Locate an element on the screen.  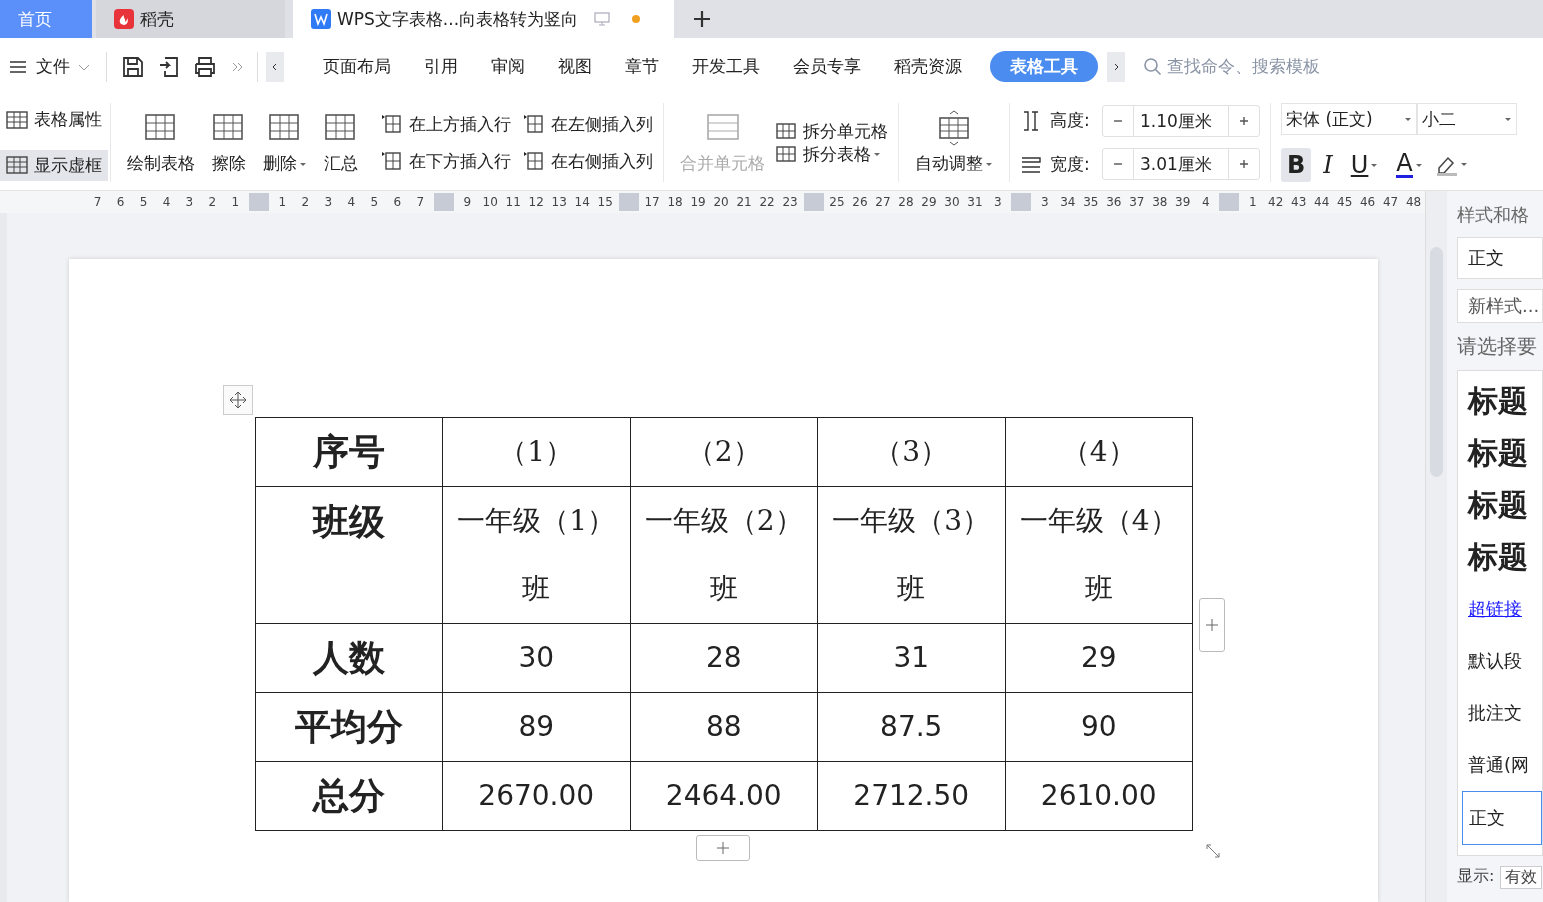
ruler-number: 11 is located at coordinates (513, 202).